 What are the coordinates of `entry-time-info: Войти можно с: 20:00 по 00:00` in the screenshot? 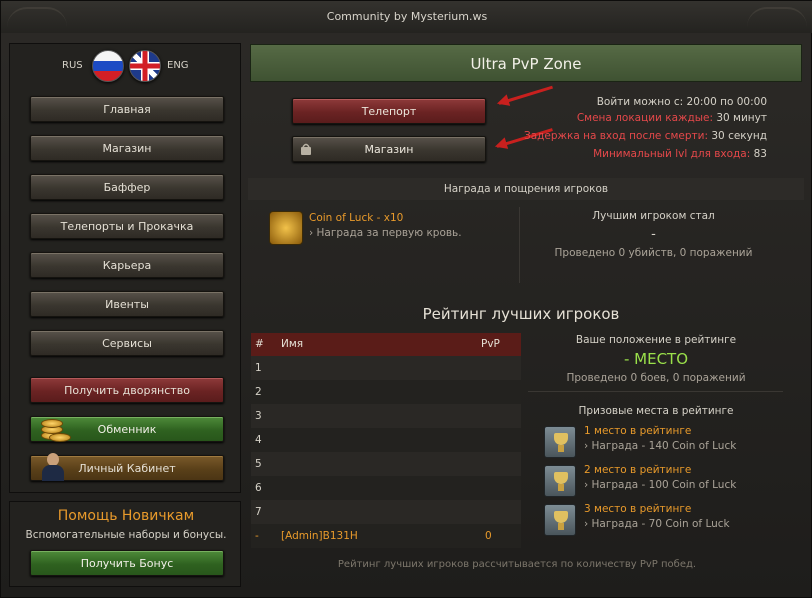 It's located at (682, 102).